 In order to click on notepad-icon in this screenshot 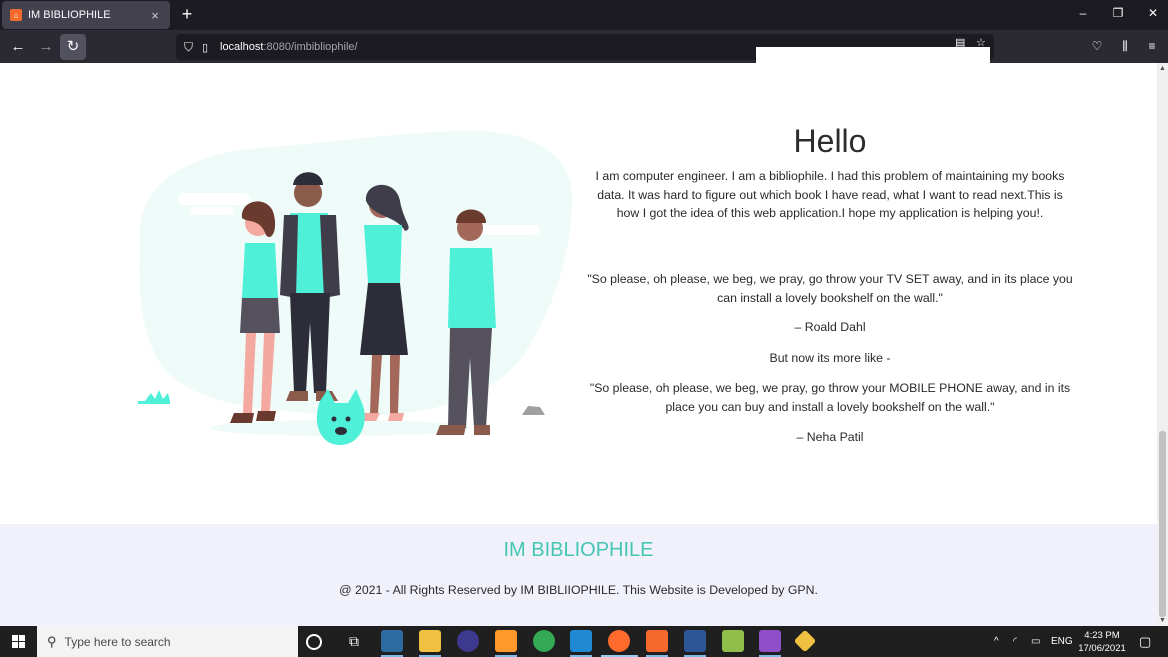, I will do `click(733, 641)`.